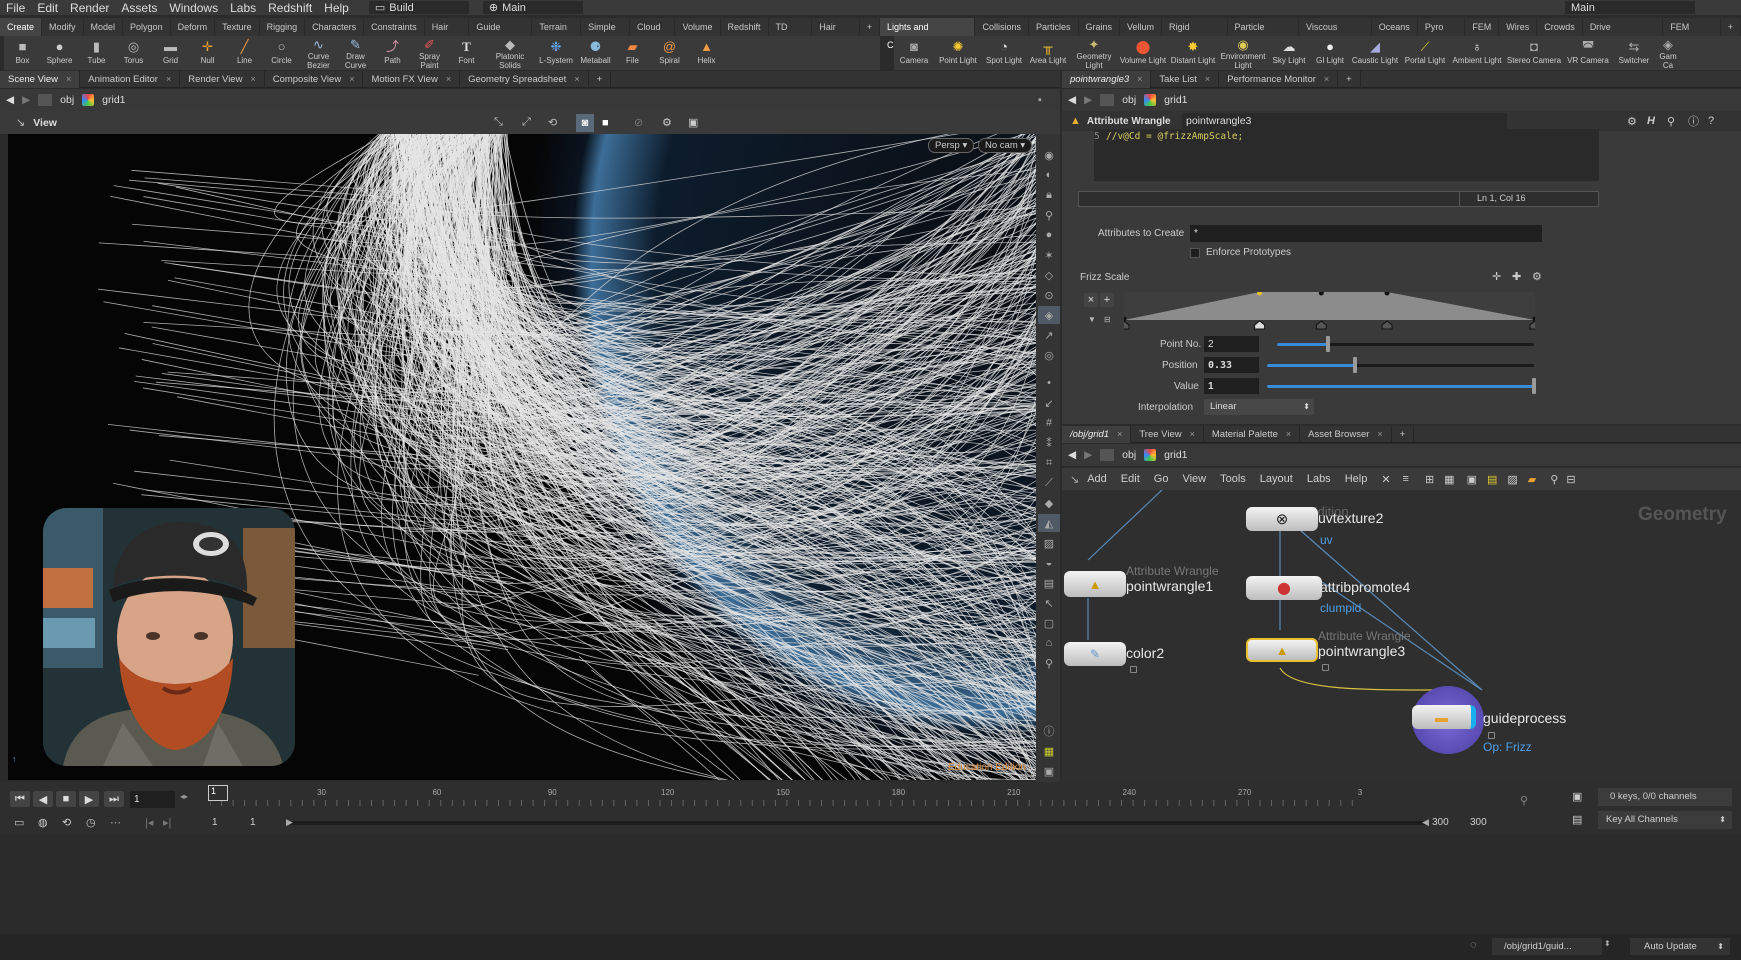 This screenshot has height=960, width=1741. I want to click on tab-performance-monitor: Performance Monitor ×, so click(1279, 79).